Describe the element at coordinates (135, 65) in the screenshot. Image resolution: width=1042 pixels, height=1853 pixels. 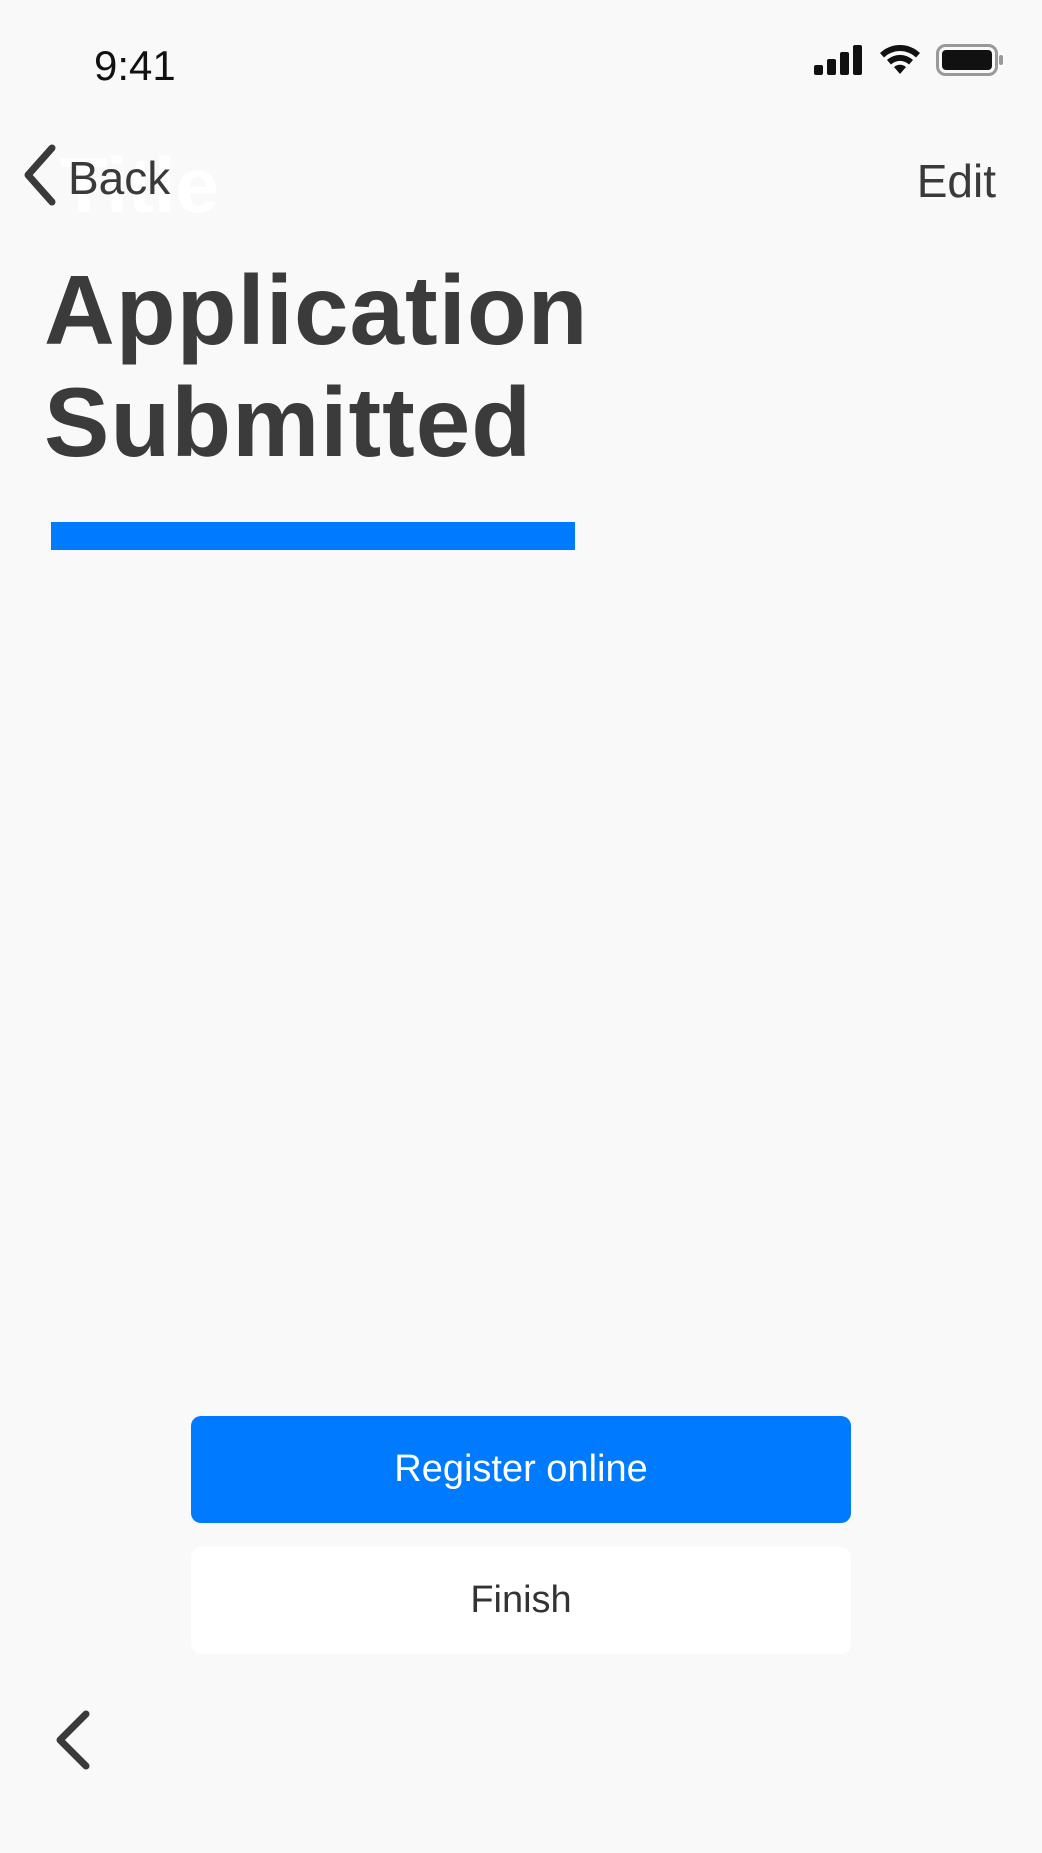
I see `status-time: 9:41` at that location.